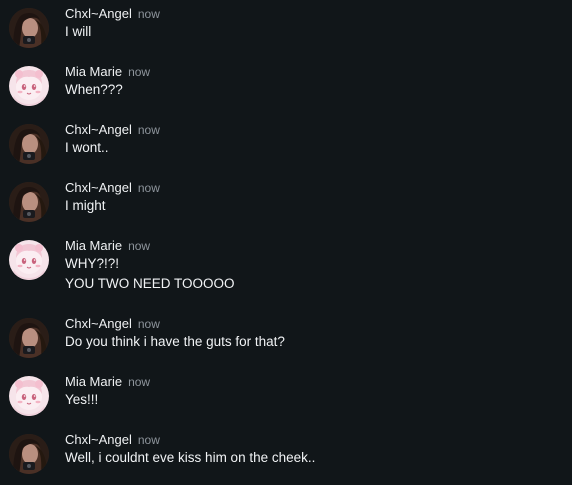 The width and height of the screenshot is (572, 485). Describe the element at coordinates (150, 283) in the screenshot. I see `message-text: YOU TWO NEED TOOOOO` at that location.